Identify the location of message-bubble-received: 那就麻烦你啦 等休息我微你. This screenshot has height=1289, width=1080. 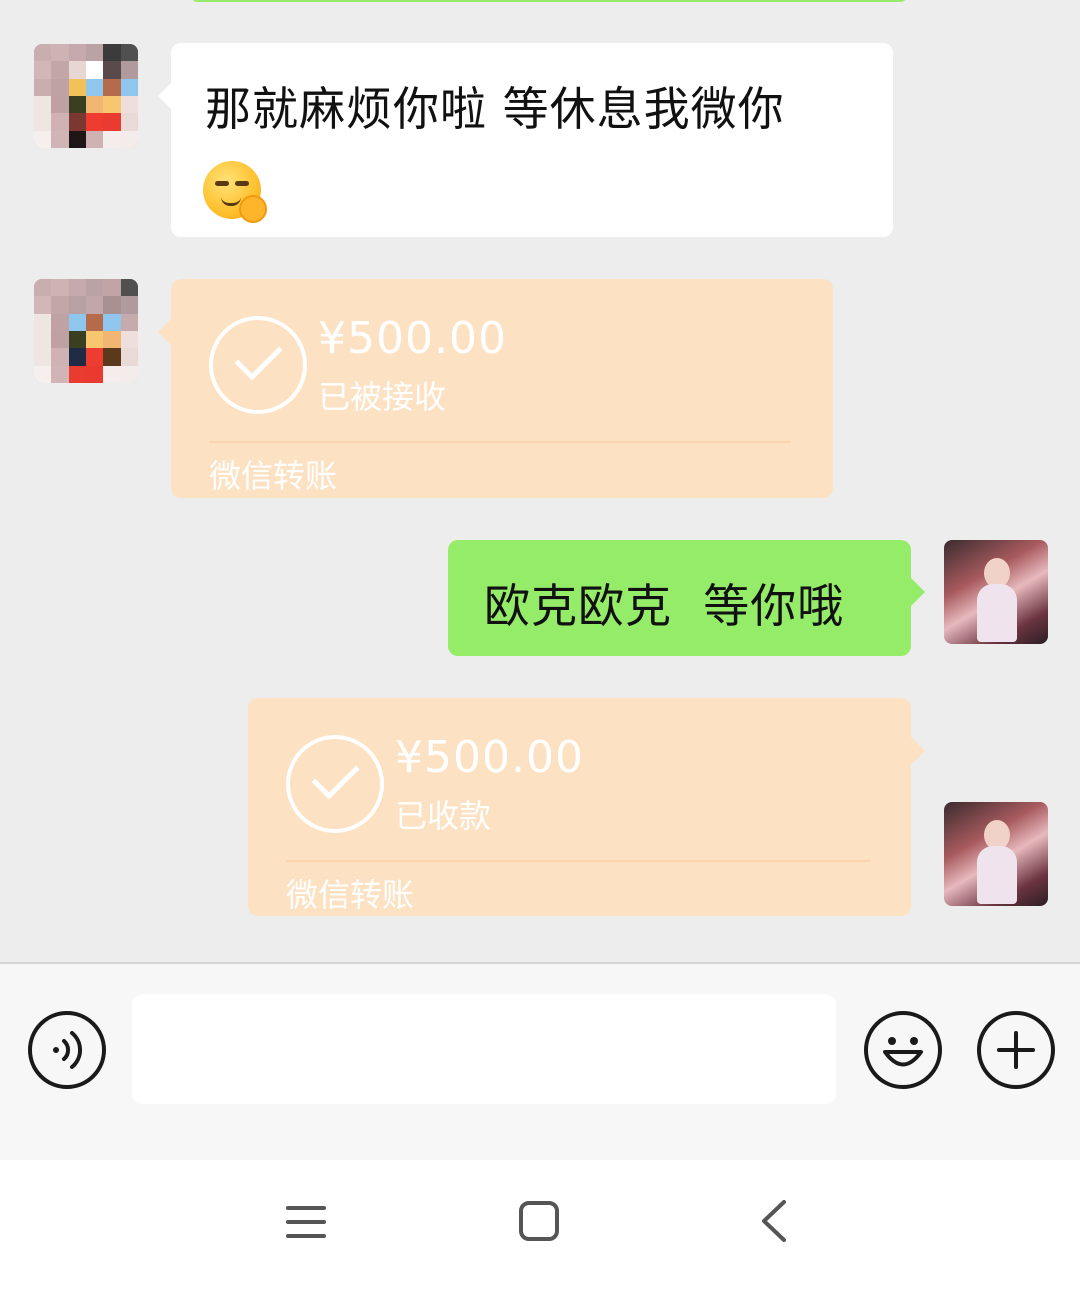
(532, 140).